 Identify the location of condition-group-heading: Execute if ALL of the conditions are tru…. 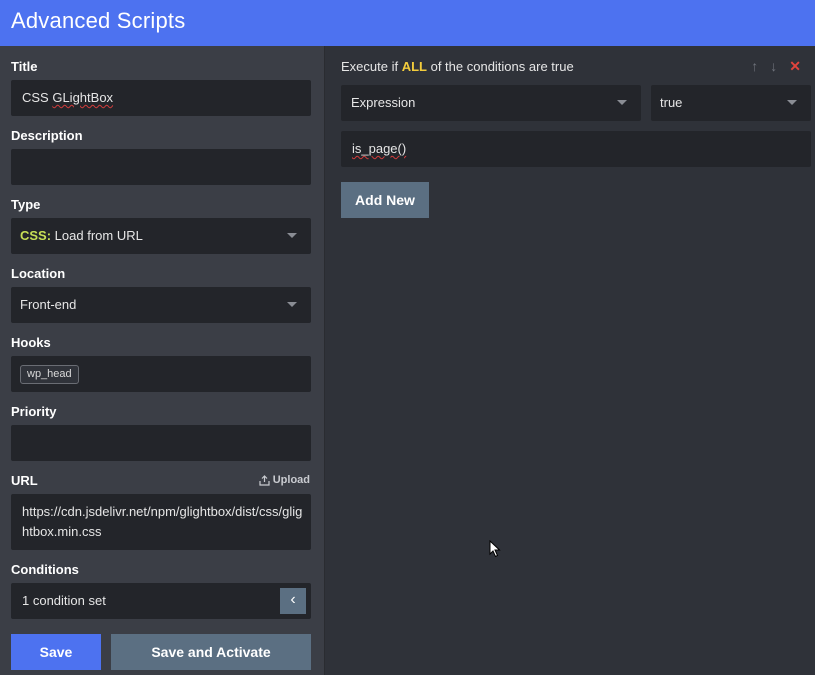
(457, 66).